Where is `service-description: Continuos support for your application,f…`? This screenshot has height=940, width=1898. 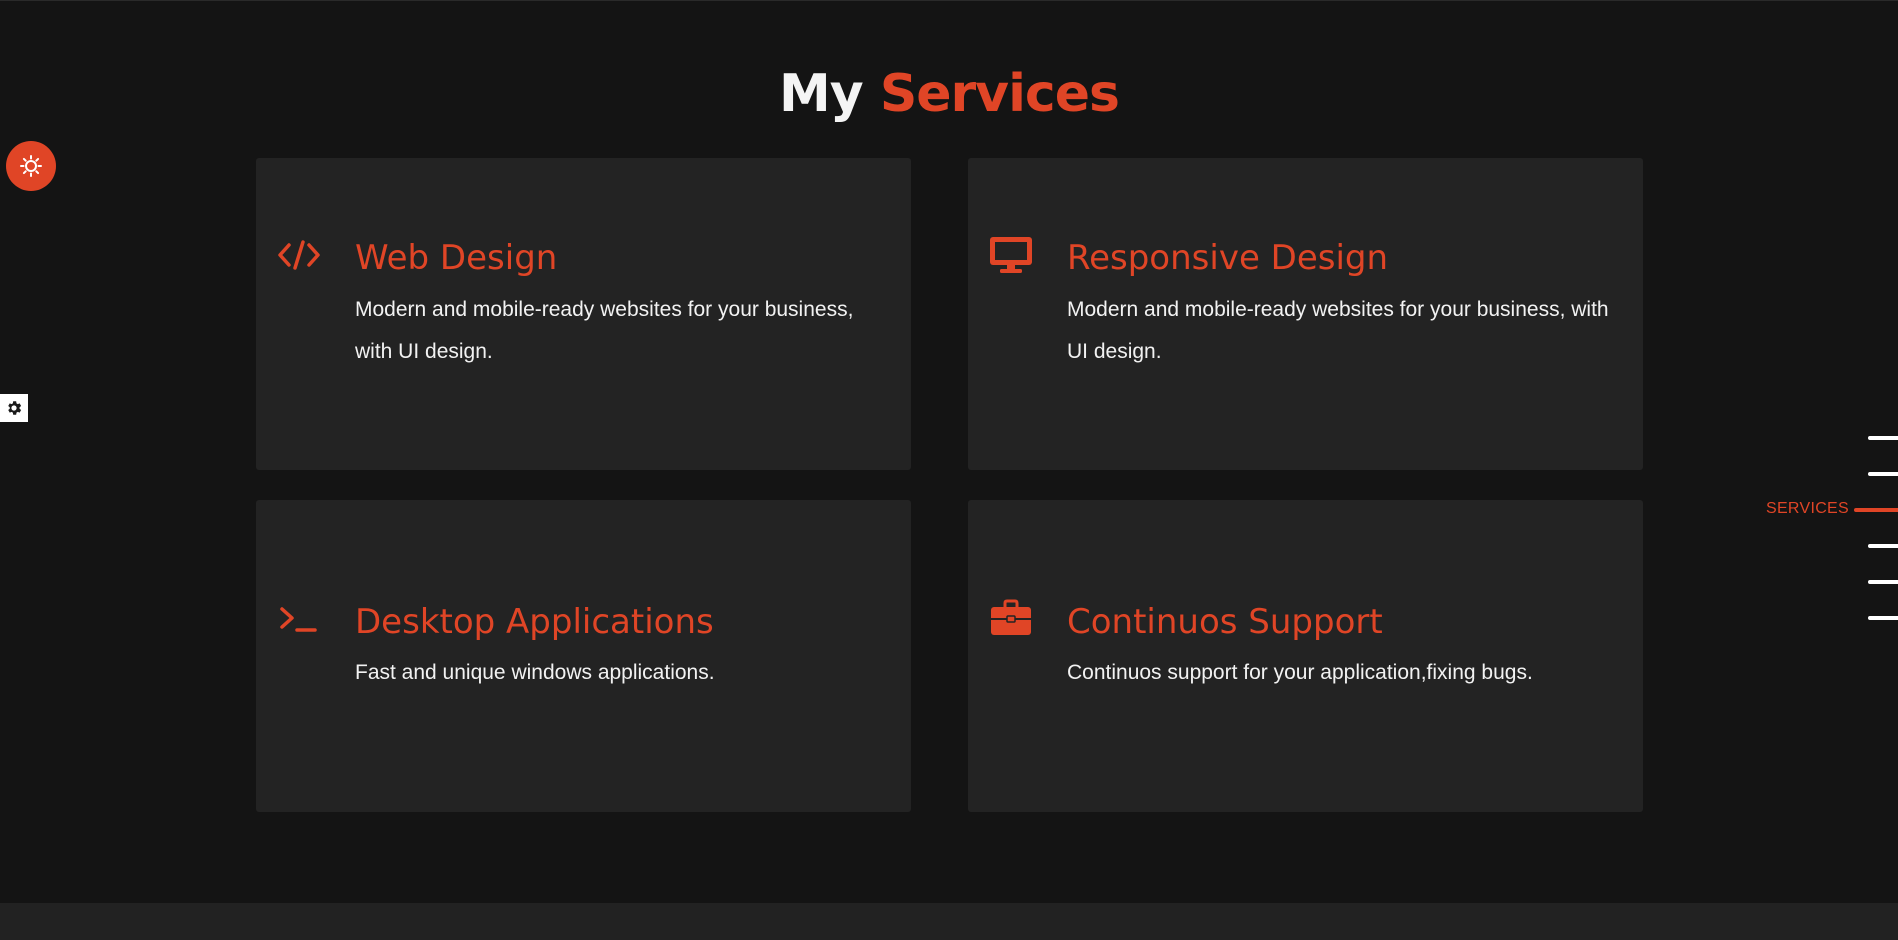
service-description: Continuos support for your application,f… is located at coordinates (1300, 672).